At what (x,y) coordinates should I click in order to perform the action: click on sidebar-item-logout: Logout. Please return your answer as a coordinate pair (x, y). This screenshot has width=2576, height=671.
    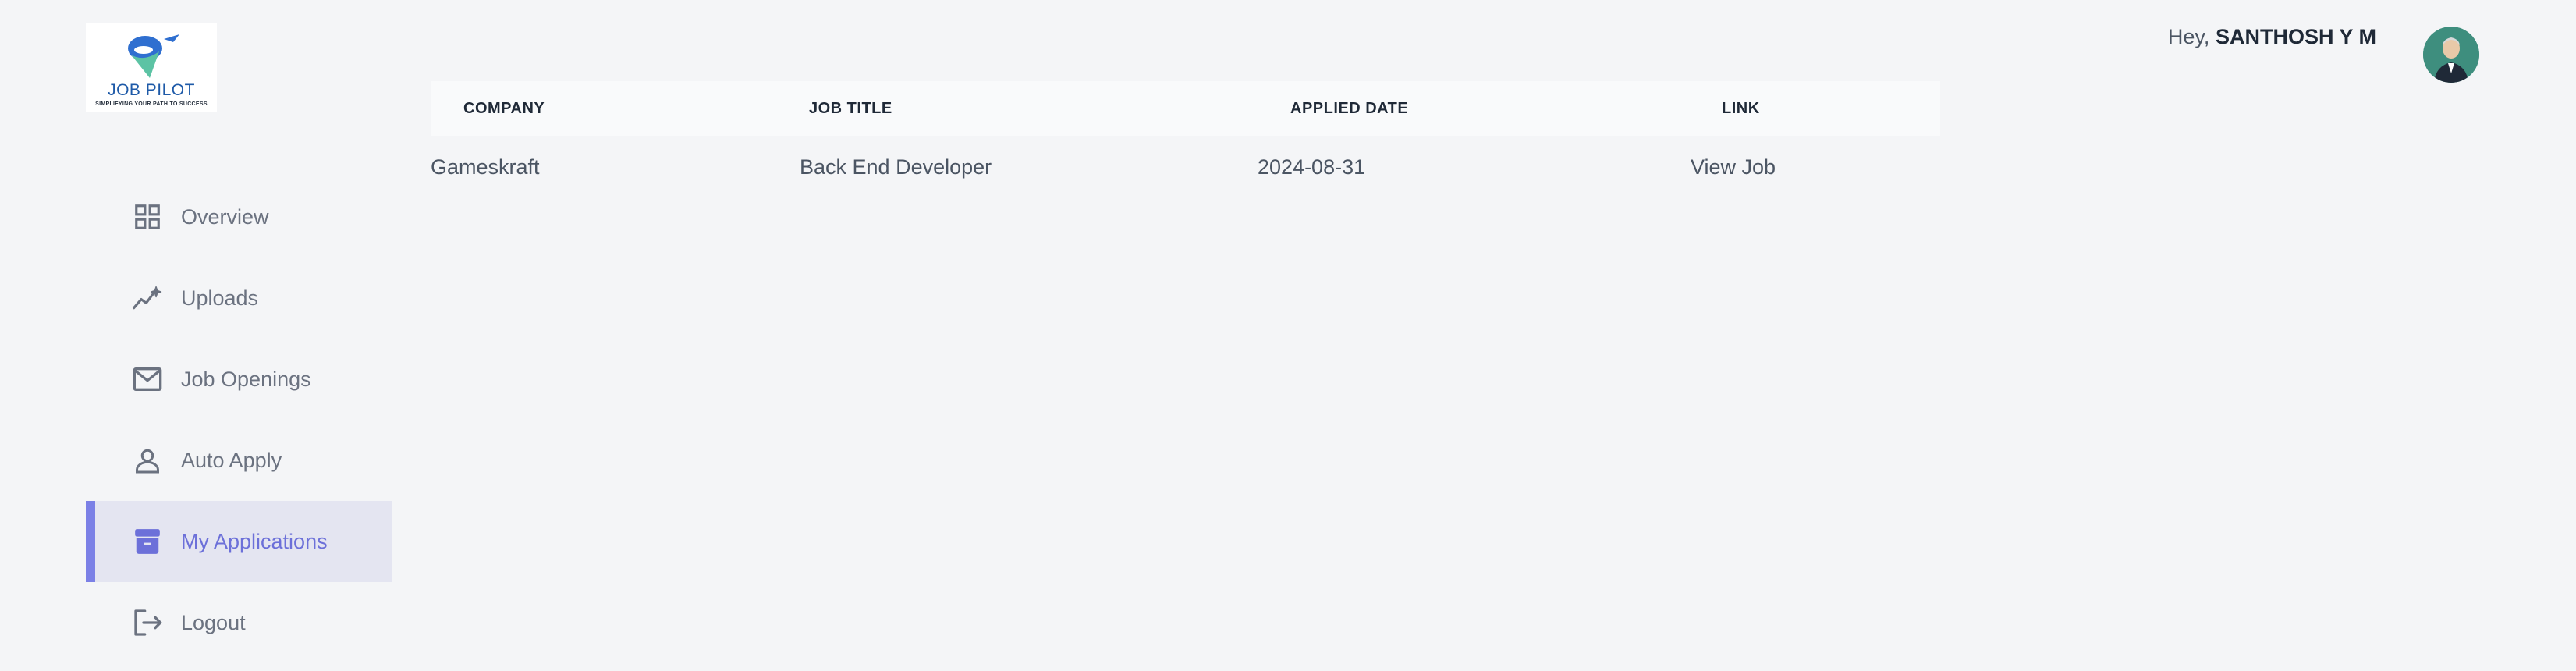
    Looking at the image, I should click on (239, 622).